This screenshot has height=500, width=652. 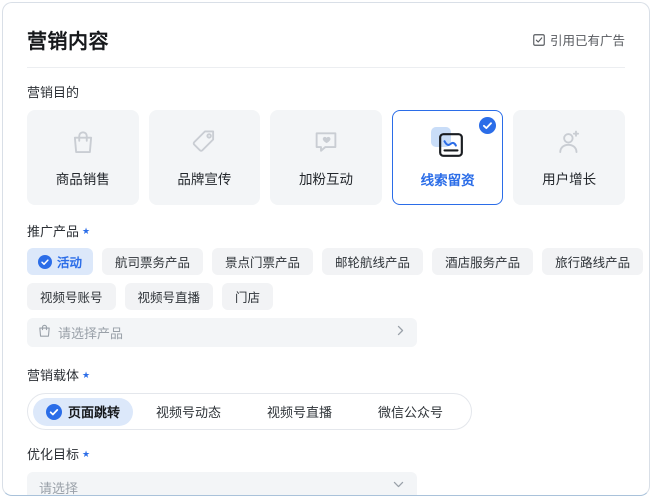 I want to click on goal-section-label: 优化目标 ★, so click(x=59, y=454).